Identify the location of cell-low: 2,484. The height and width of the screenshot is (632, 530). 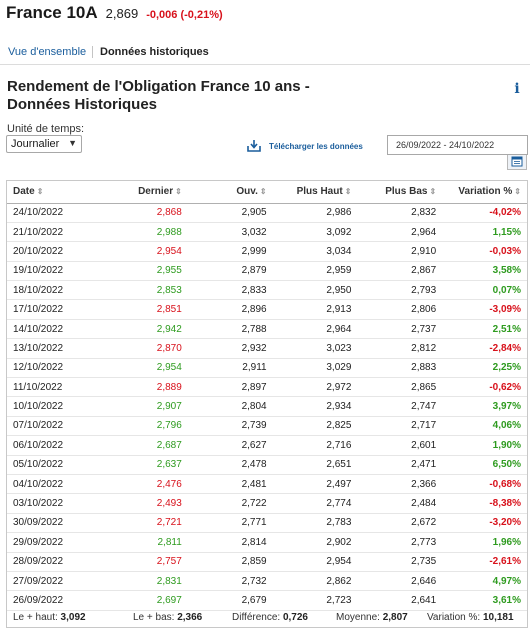
(400, 503).